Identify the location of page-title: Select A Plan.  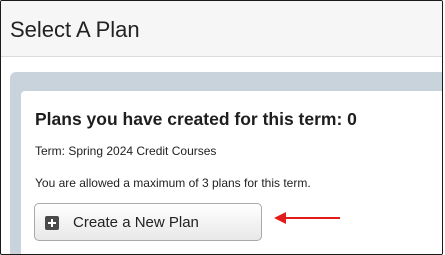
(75, 29).